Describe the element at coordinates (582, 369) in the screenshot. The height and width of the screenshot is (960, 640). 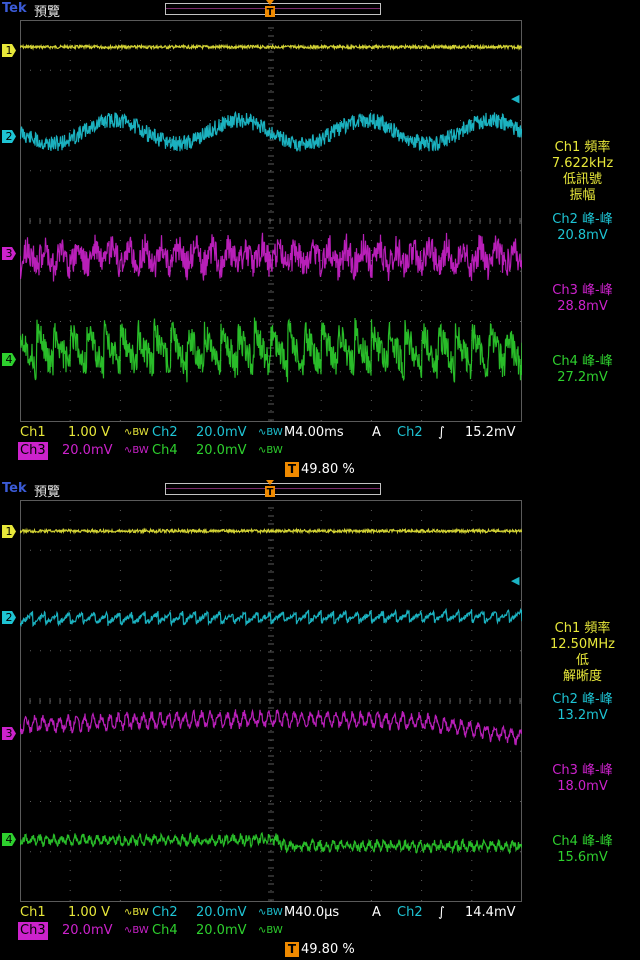
I see `ch4-measurement: Ch4 峰-峰 27.2mV` at that location.